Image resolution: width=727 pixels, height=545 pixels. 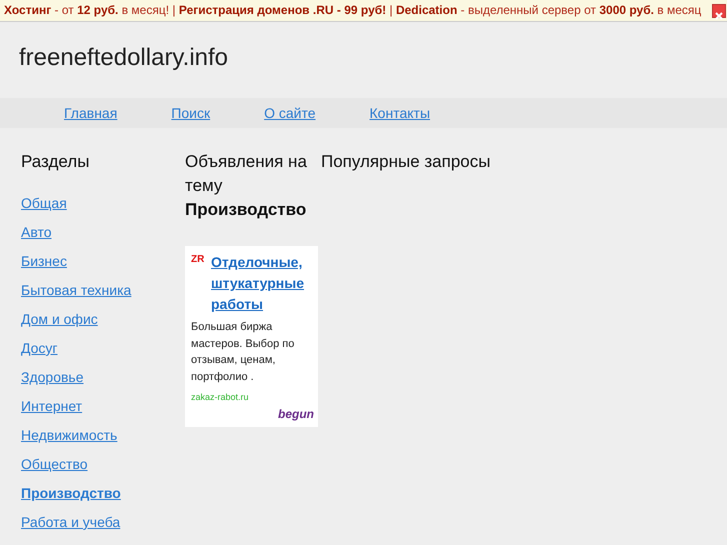 What do you see at coordinates (59, 319) in the screenshot?
I see `sidebar-link: Дом и офис` at bounding box center [59, 319].